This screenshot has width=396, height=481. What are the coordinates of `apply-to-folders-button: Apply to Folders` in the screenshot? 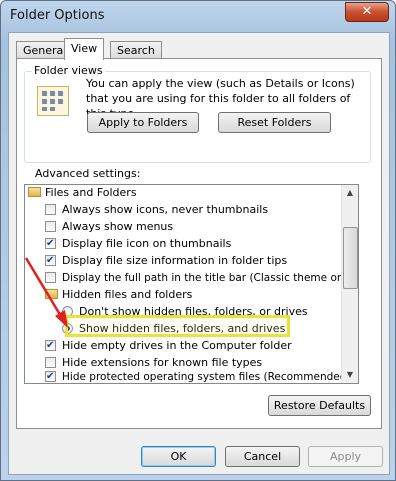 It's located at (143, 122).